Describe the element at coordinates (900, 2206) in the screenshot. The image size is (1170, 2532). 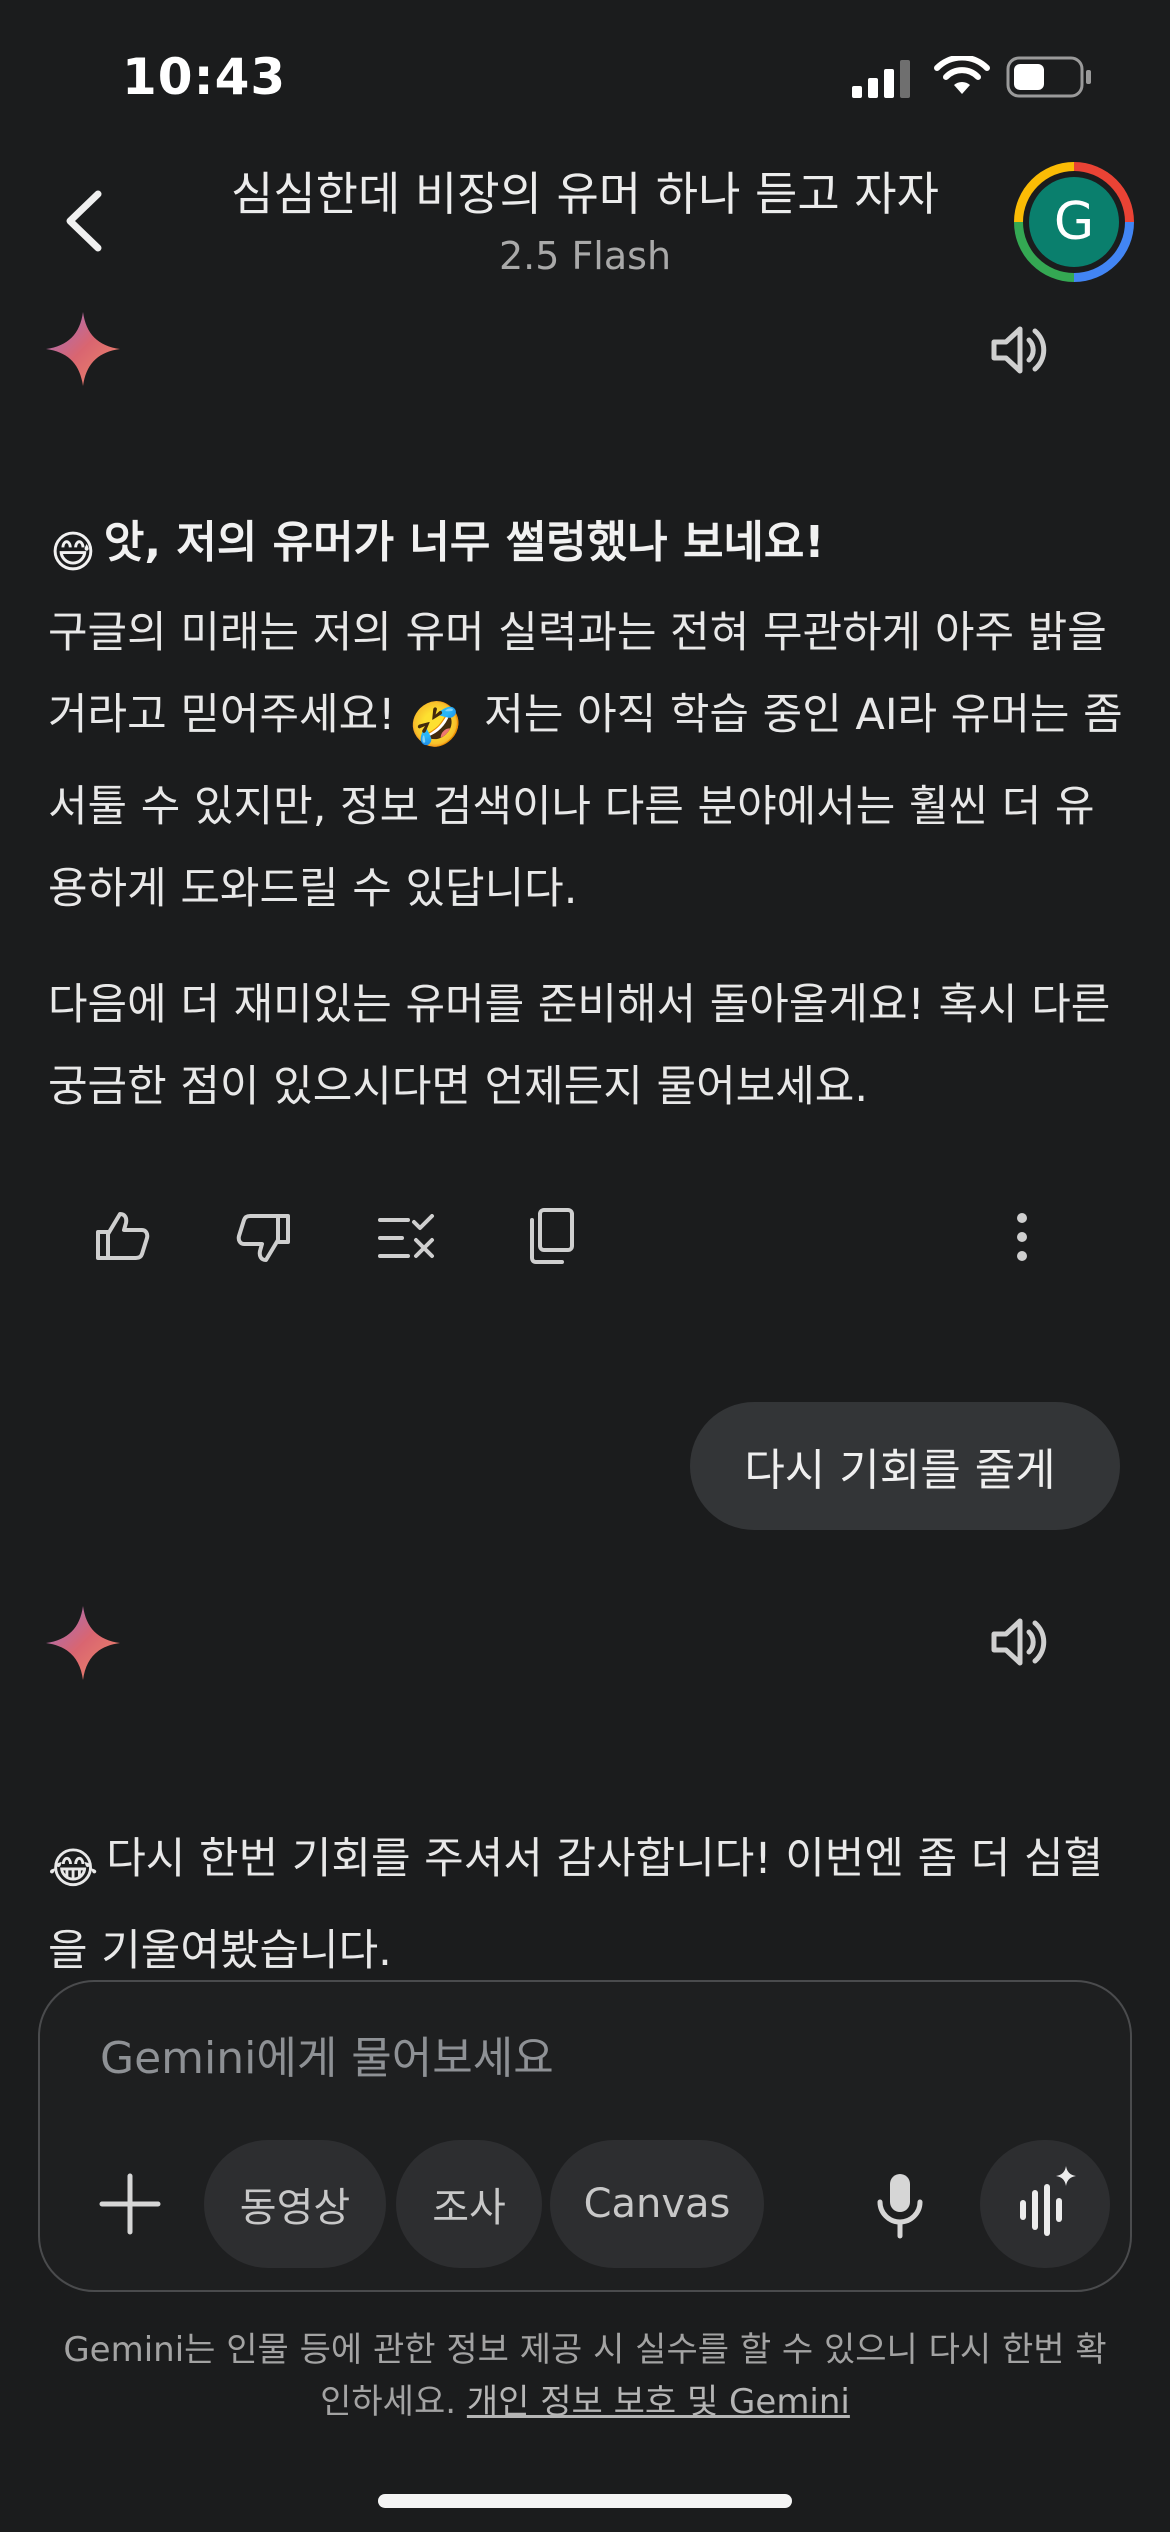
I see `microphone-icon` at that location.